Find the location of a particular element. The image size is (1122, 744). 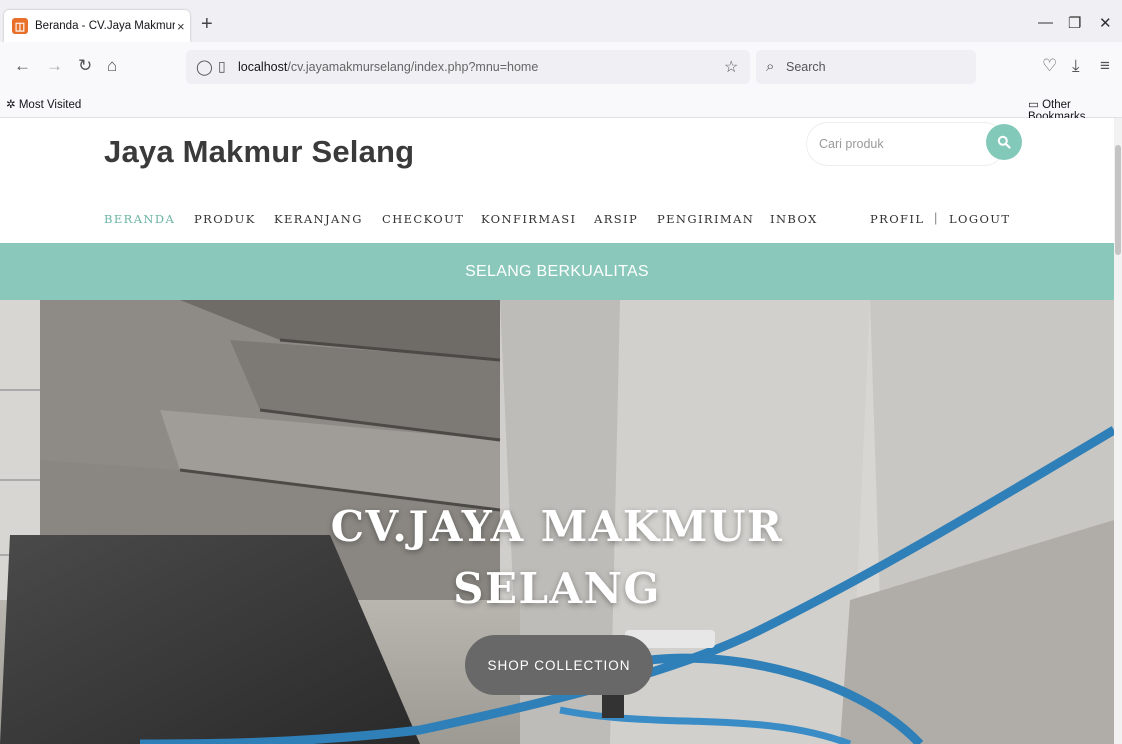

bookmark-star-icon: ☆ is located at coordinates (731, 67).